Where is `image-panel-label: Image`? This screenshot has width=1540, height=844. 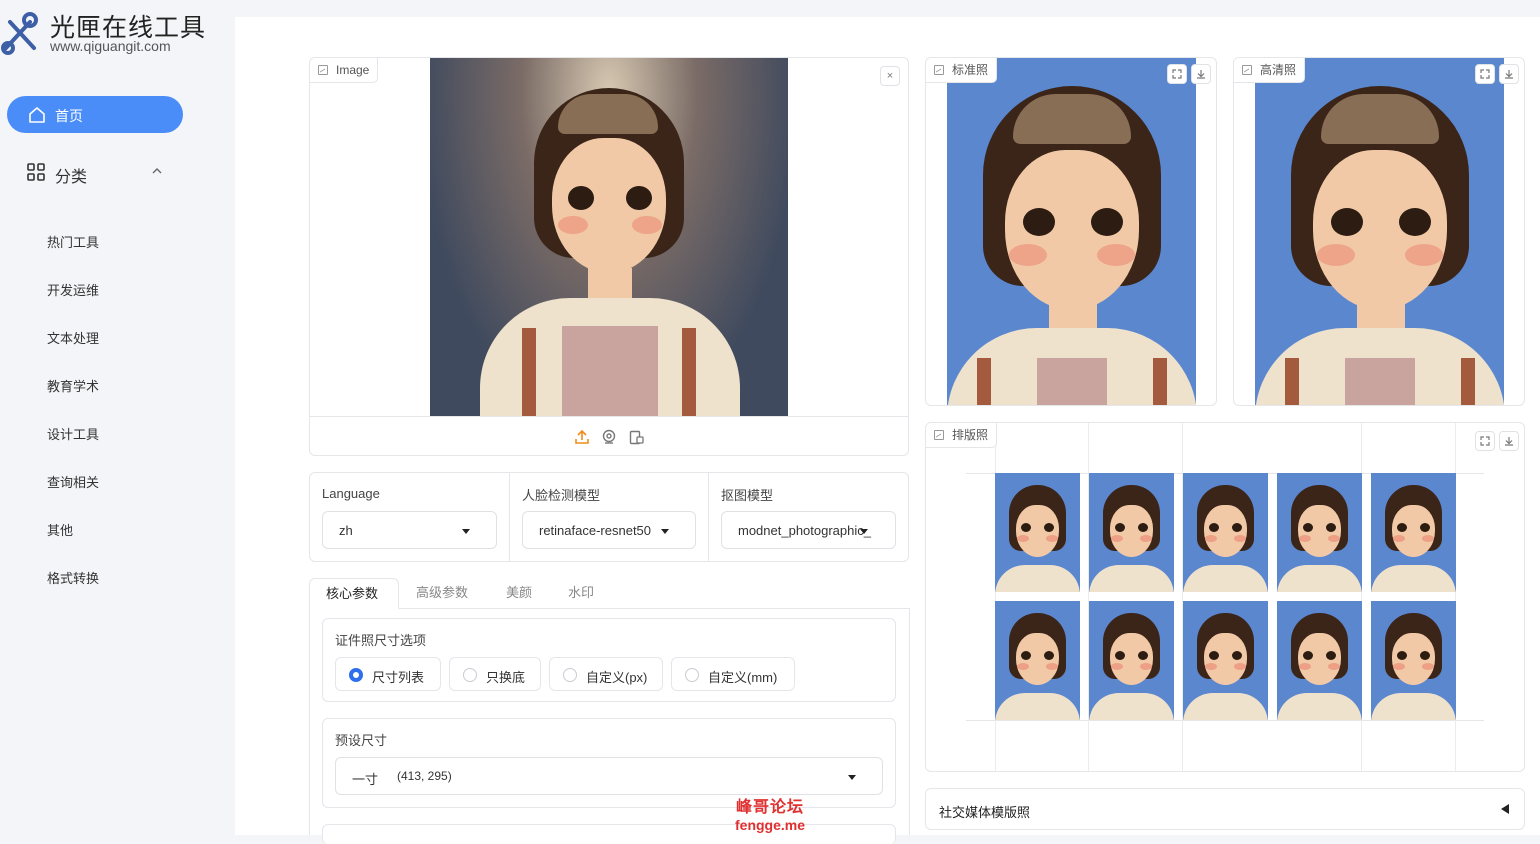
image-panel-label: Image is located at coordinates (353, 70).